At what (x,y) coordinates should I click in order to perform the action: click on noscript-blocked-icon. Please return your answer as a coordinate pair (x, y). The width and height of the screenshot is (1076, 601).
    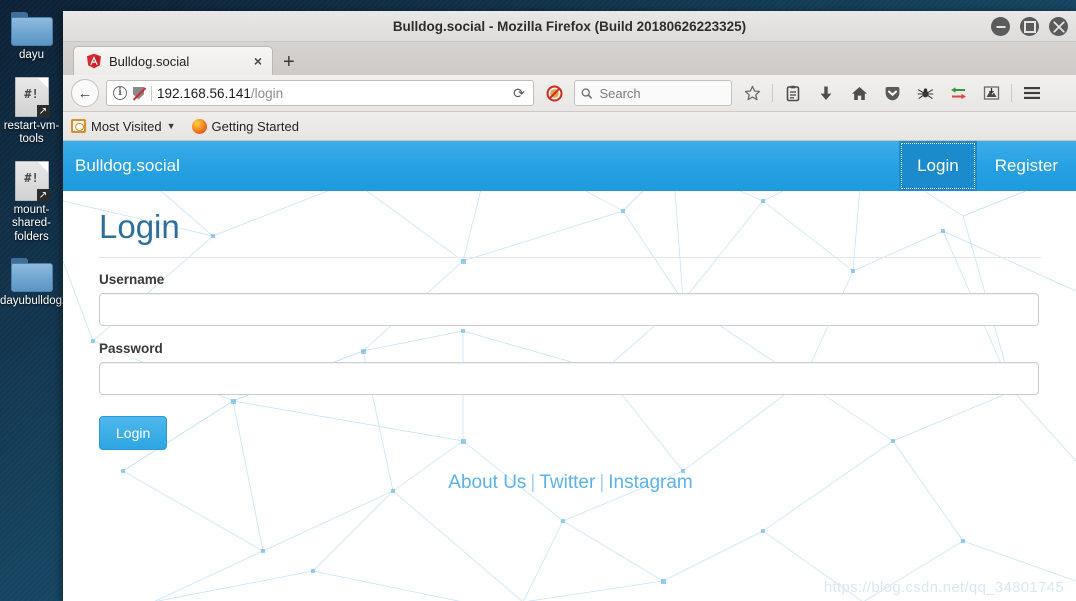
    Looking at the image, I should click on (139, 93).